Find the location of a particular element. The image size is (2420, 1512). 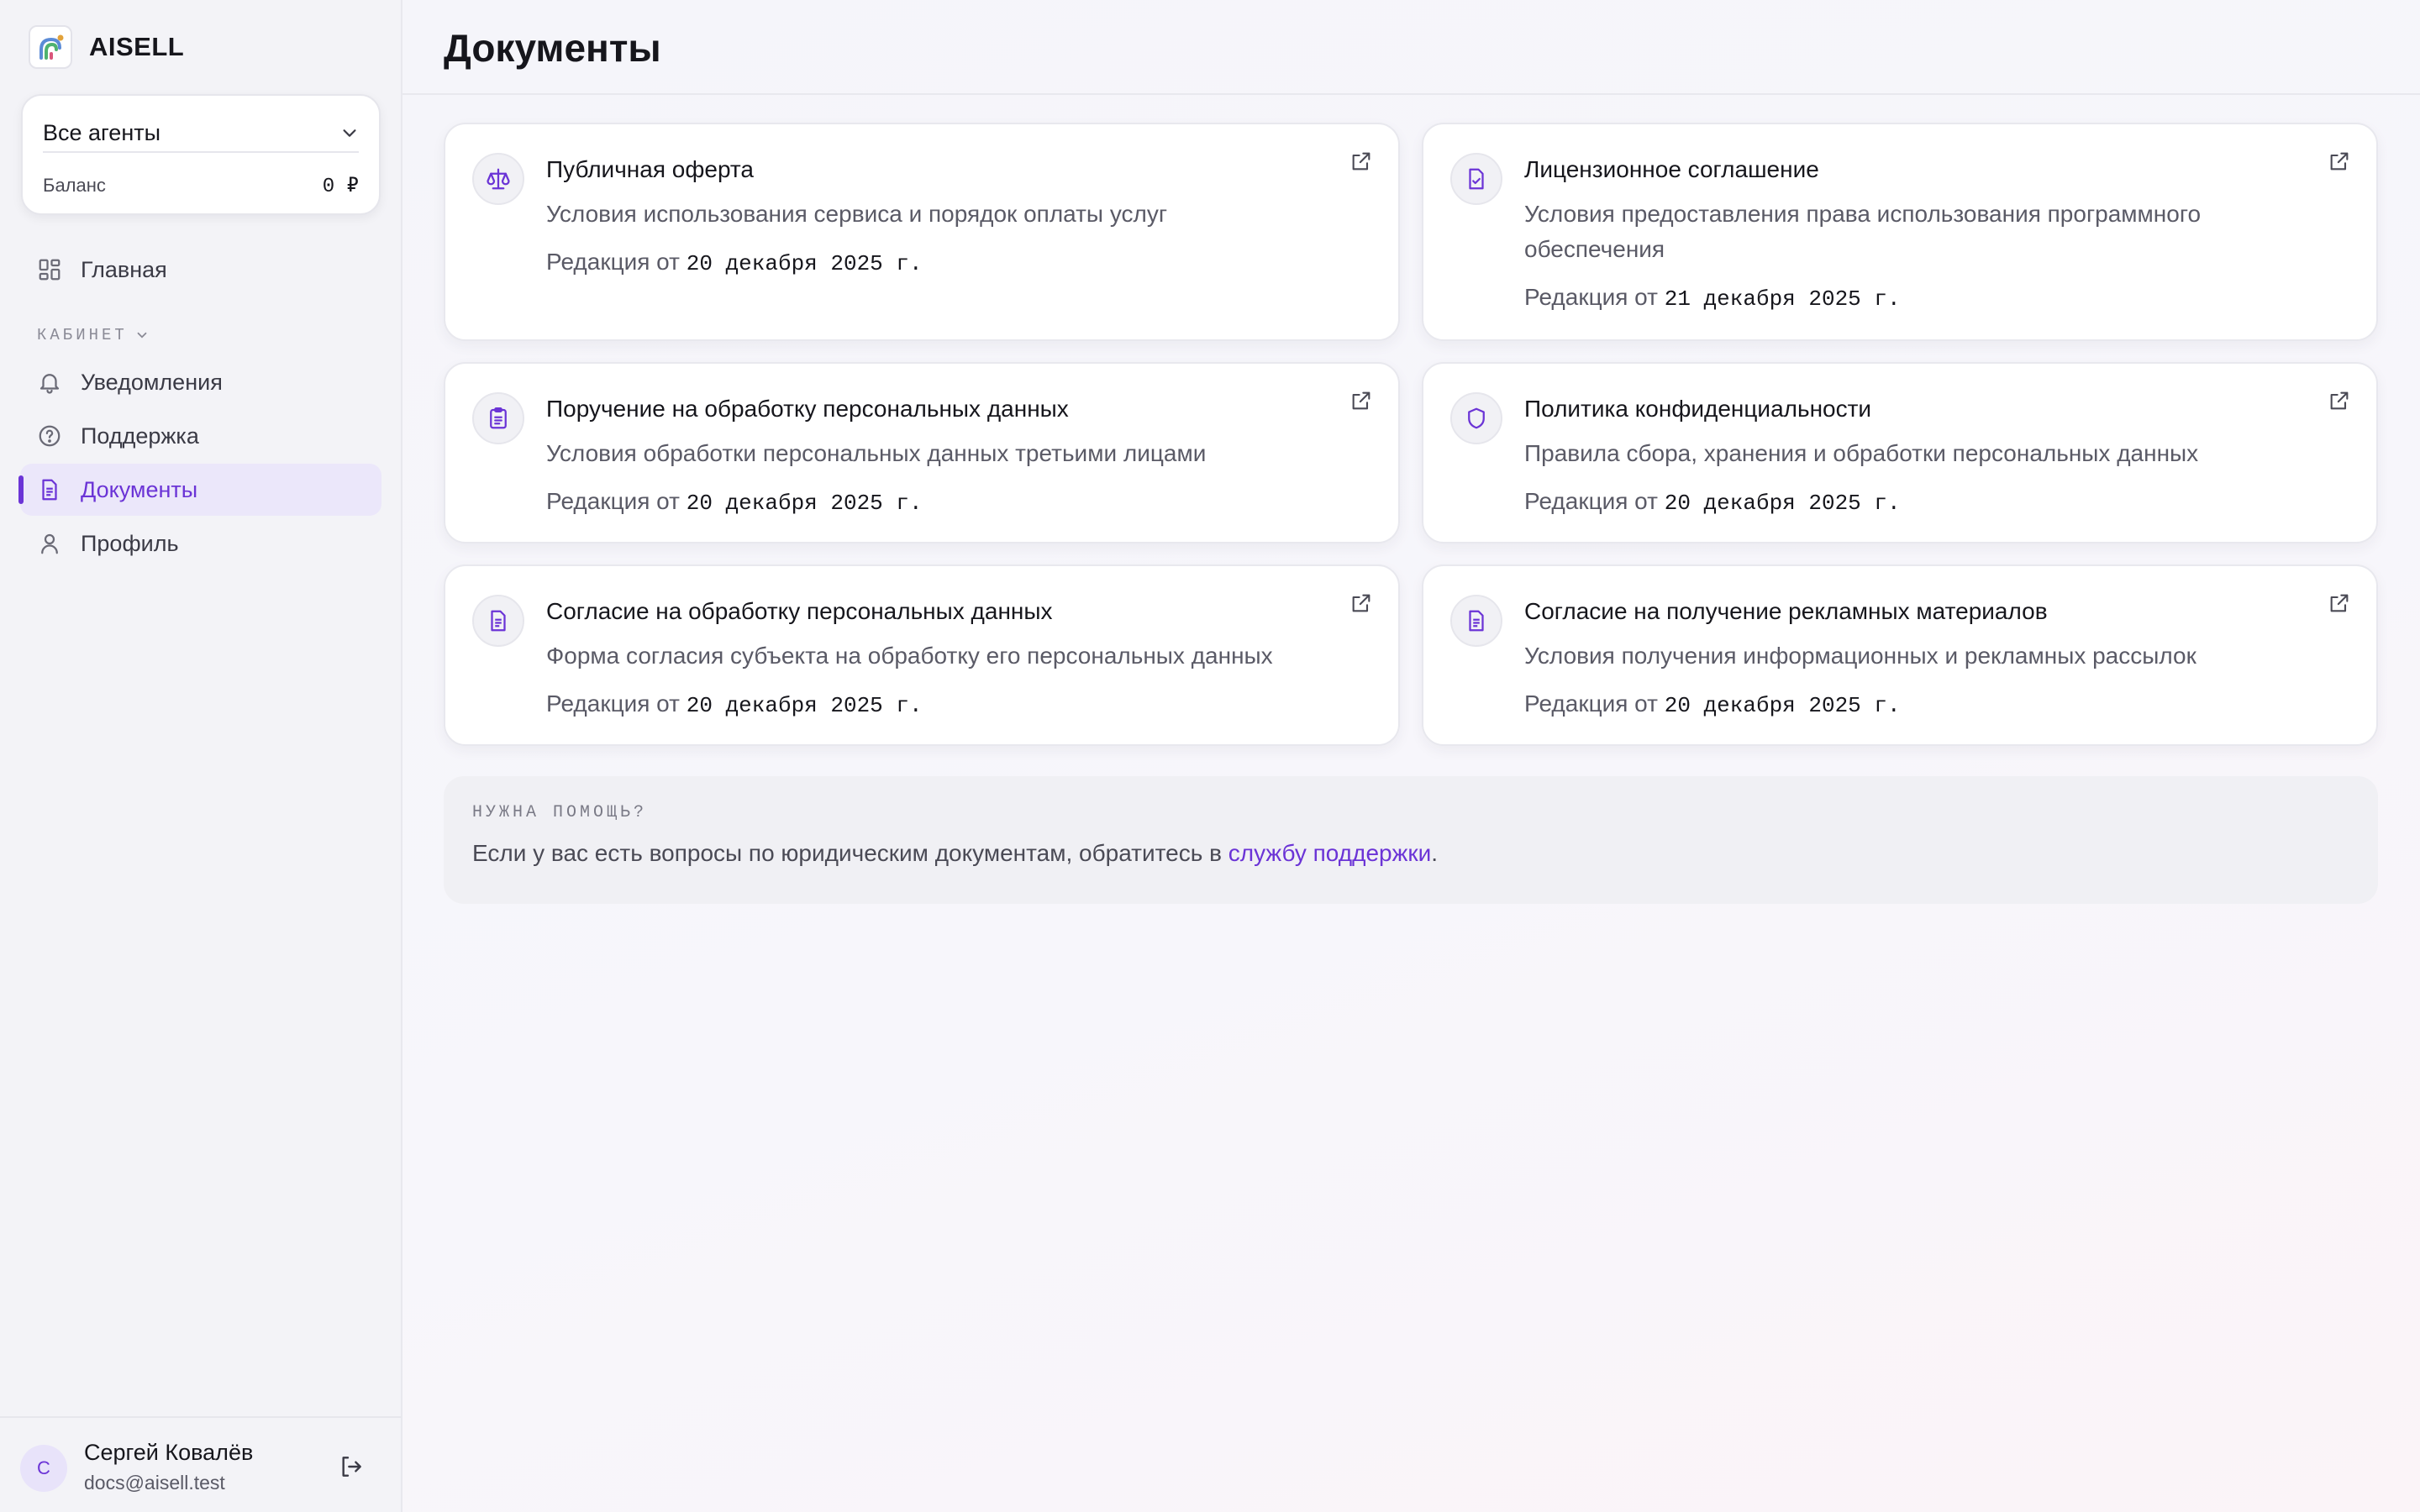

clipboard-icon is located at coordinates (498, 418).